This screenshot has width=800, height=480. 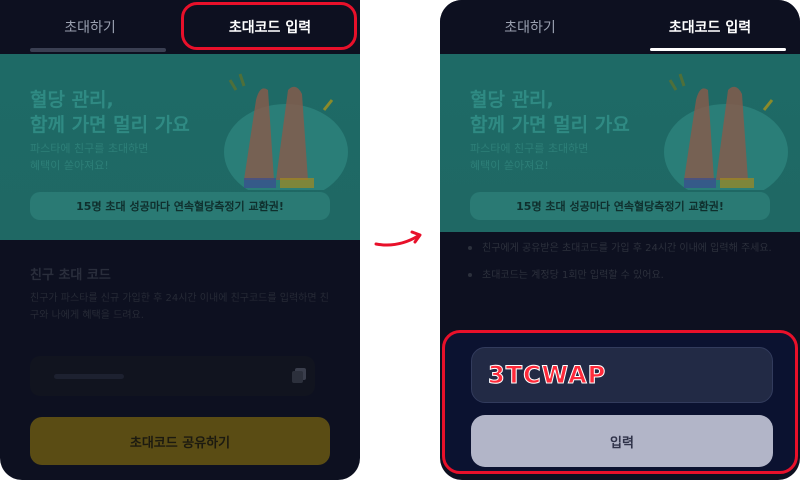 I want to click on highlight-tab-outline, so click(x=269, y=26).